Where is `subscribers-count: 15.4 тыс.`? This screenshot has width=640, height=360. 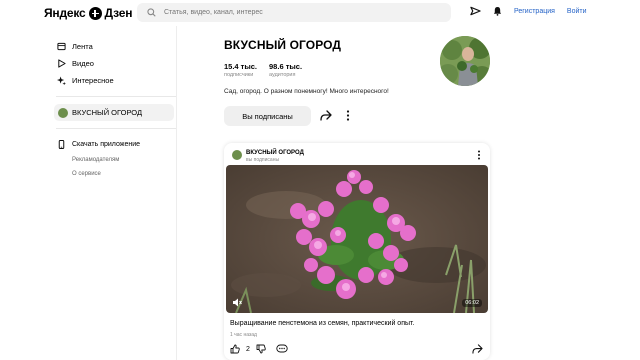
subscribers-count: 15.4 тыс. is located at coordinates (241, 66).